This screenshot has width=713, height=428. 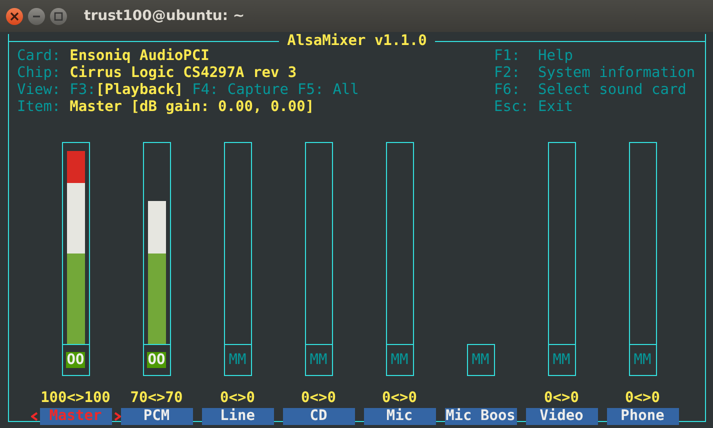 What do you see at coordinates (555, 56) in the screenshot?
I see `help-action: Help` at bounding box center [555, 56].